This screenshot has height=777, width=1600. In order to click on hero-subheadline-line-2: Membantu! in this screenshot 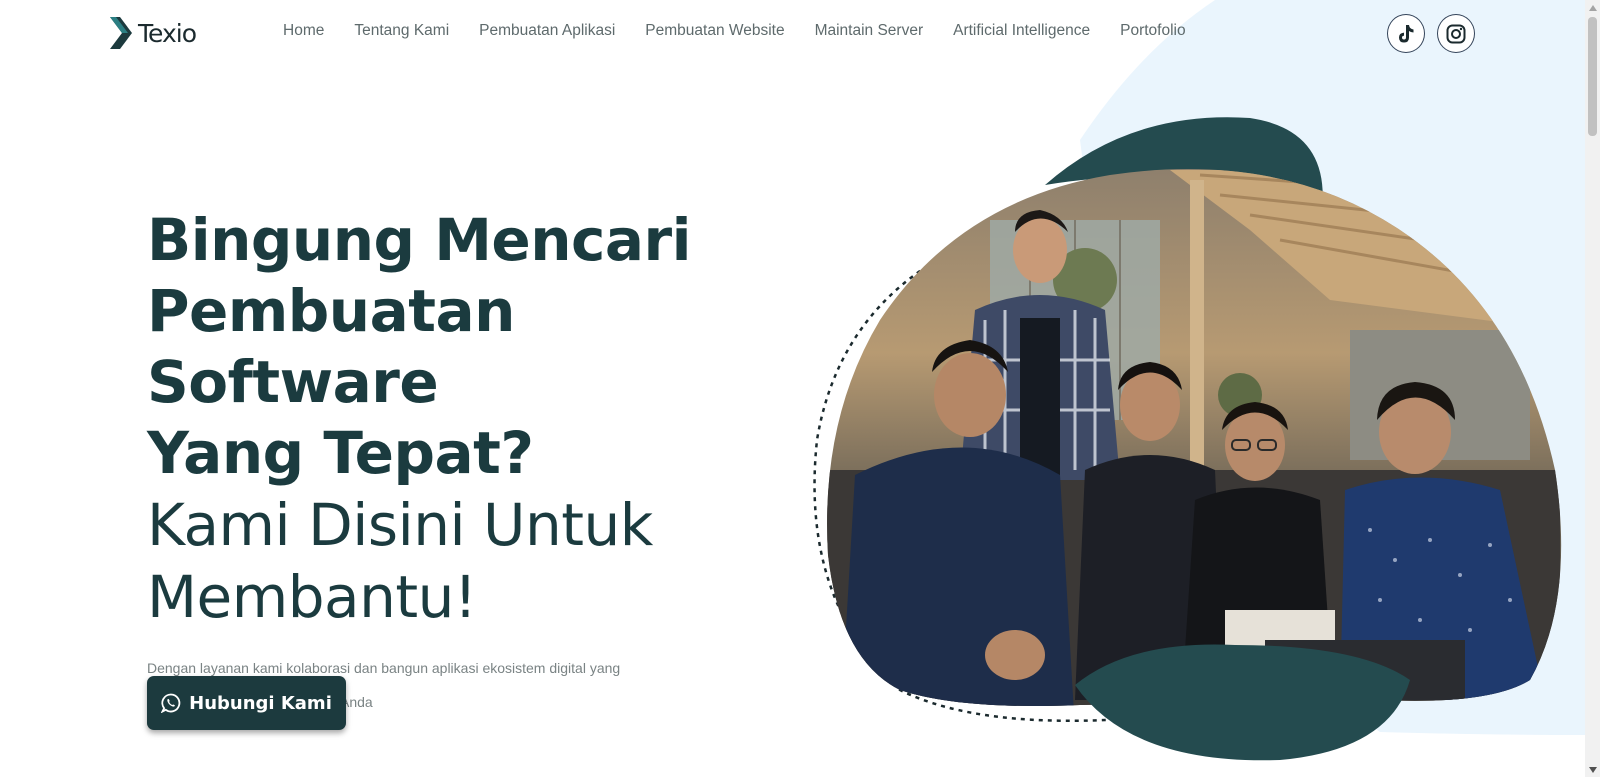, I will do `click(312, 597)`.